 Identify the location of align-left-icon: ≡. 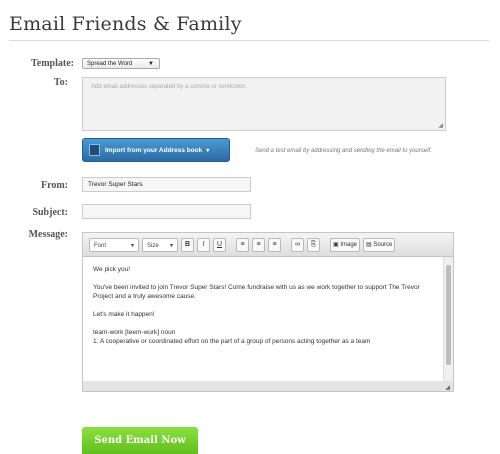
(242, 244).